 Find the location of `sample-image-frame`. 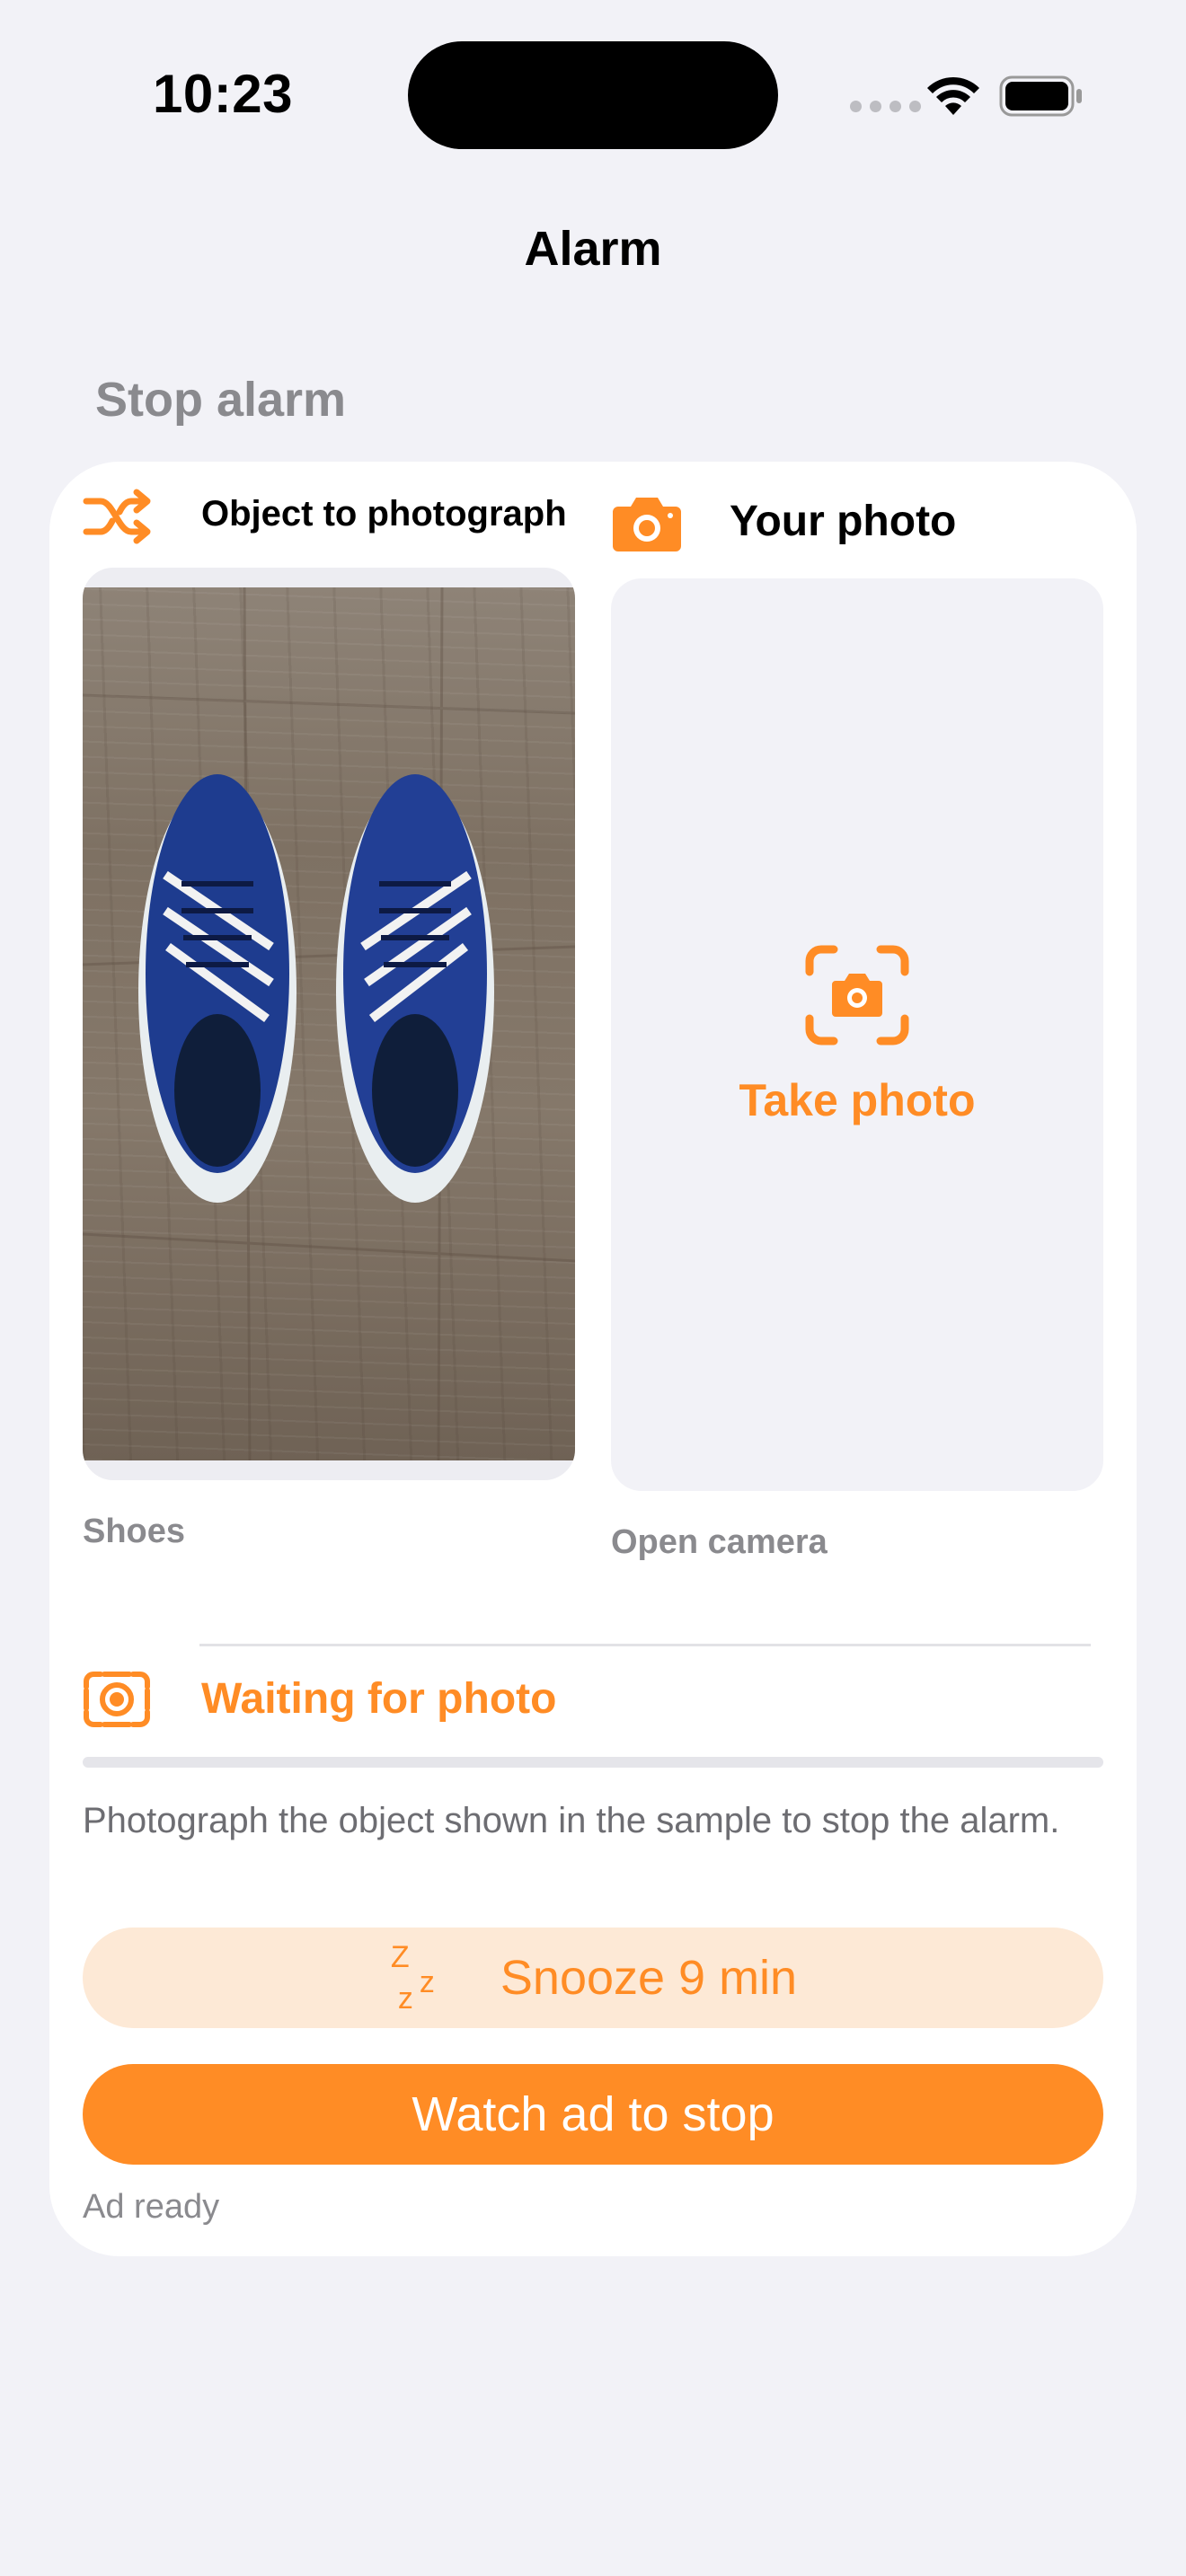

sample-image-frame is located at coordinates (329, 1024).